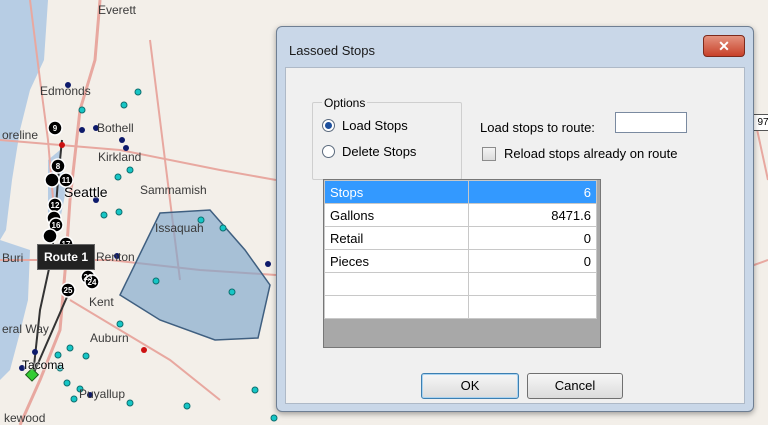 The image size is (768, 425). Describe the element at coordinates (328, 151) in the screenshot. I see `radio-unselected-icon` at that location.